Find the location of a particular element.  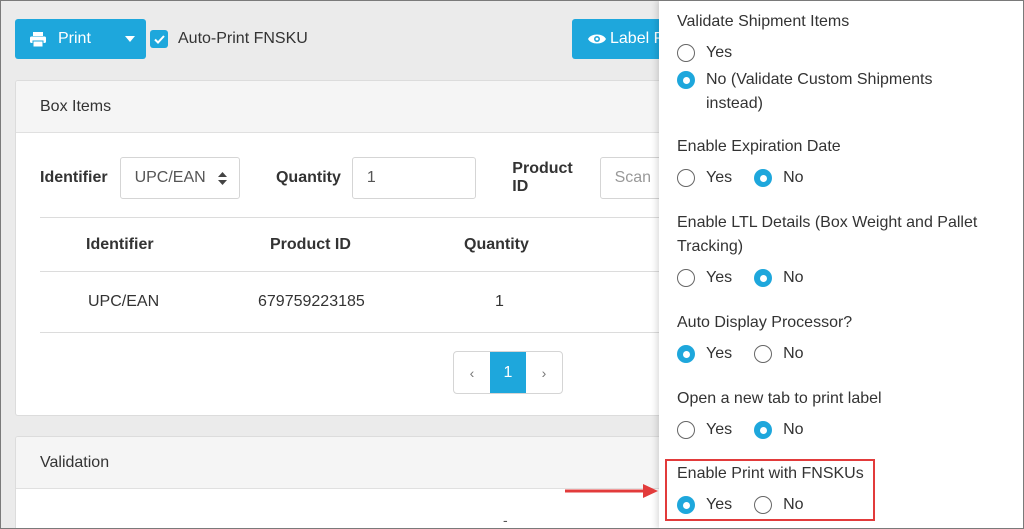

eye-icon is located at coordinates (597, 39).